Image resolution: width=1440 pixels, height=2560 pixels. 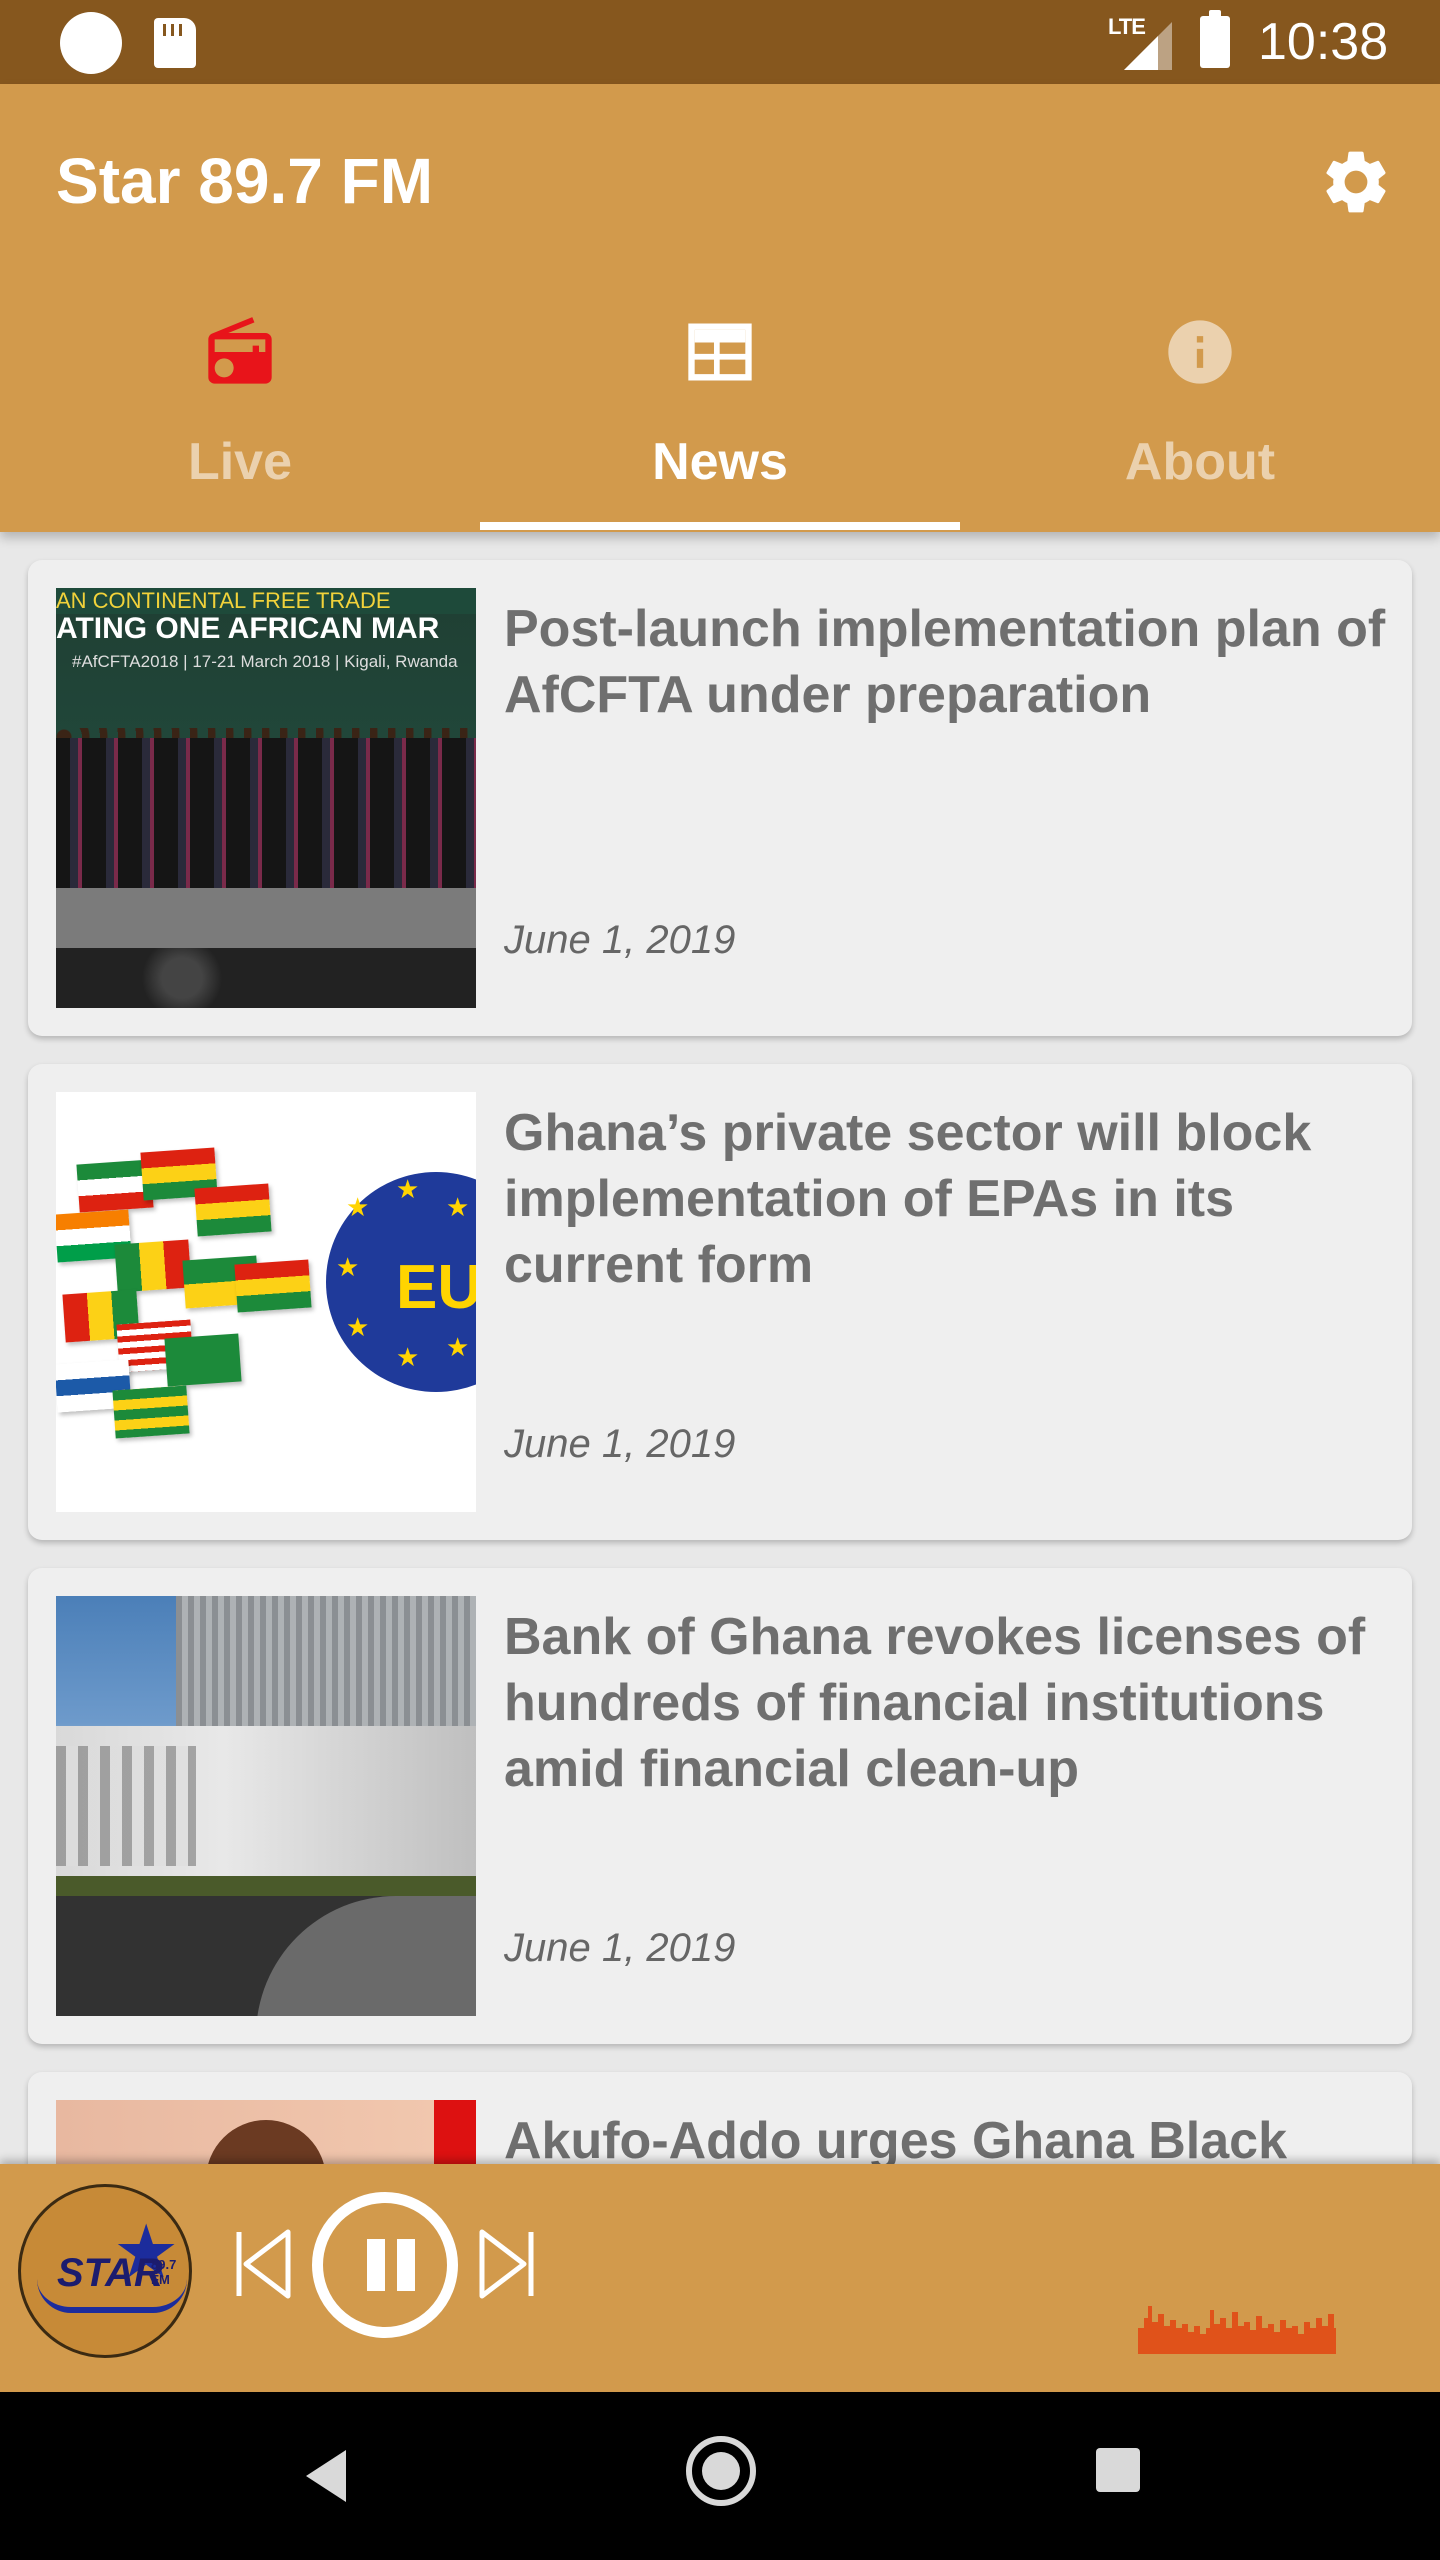 I want to click on notification-dot-icon, so click(x=91, y=43).